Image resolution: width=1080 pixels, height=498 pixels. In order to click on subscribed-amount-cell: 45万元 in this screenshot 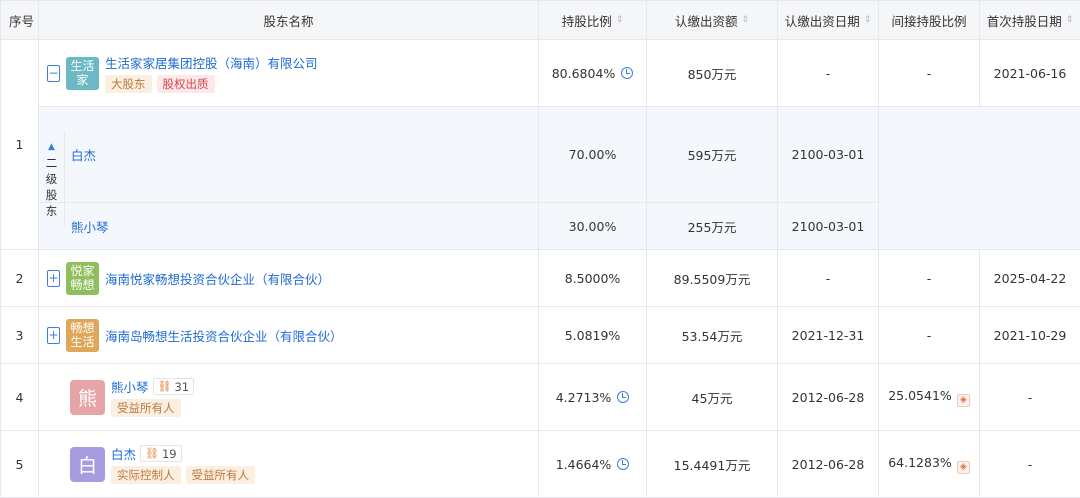, I will do `click(712, 397)`.